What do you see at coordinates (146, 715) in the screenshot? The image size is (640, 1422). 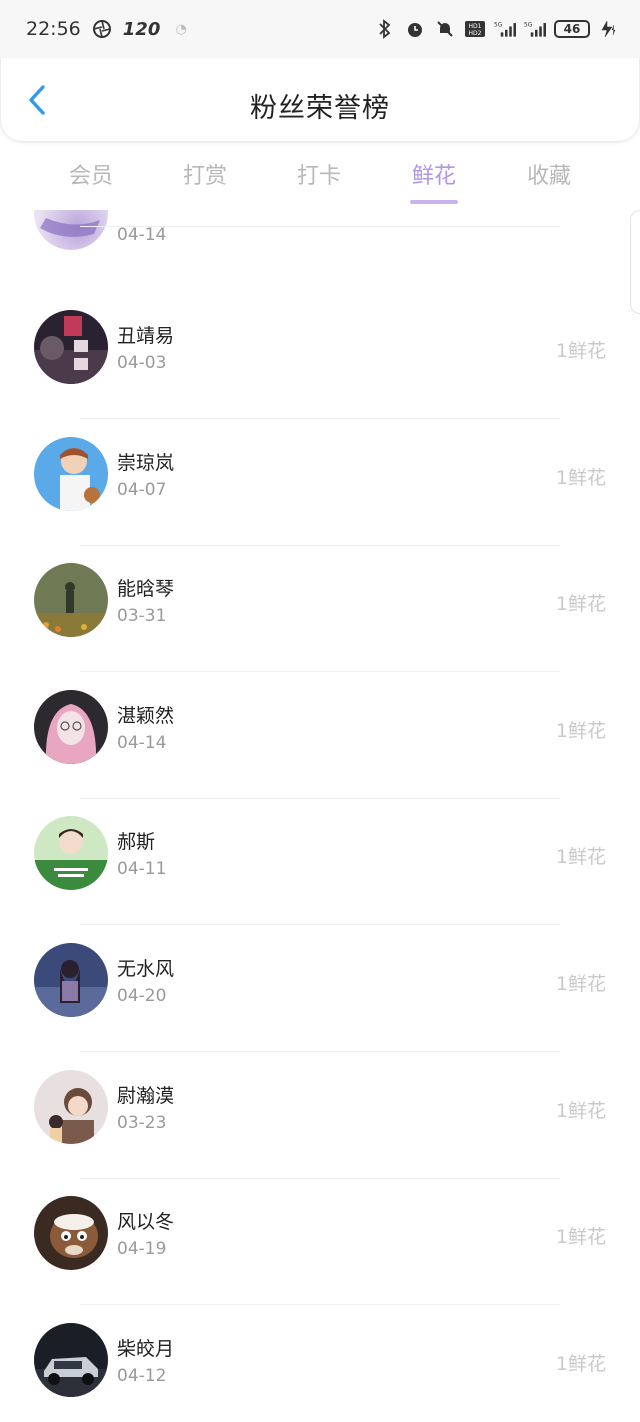 I see `fan-name: 湛颖然` at bounding box center [146, 715].